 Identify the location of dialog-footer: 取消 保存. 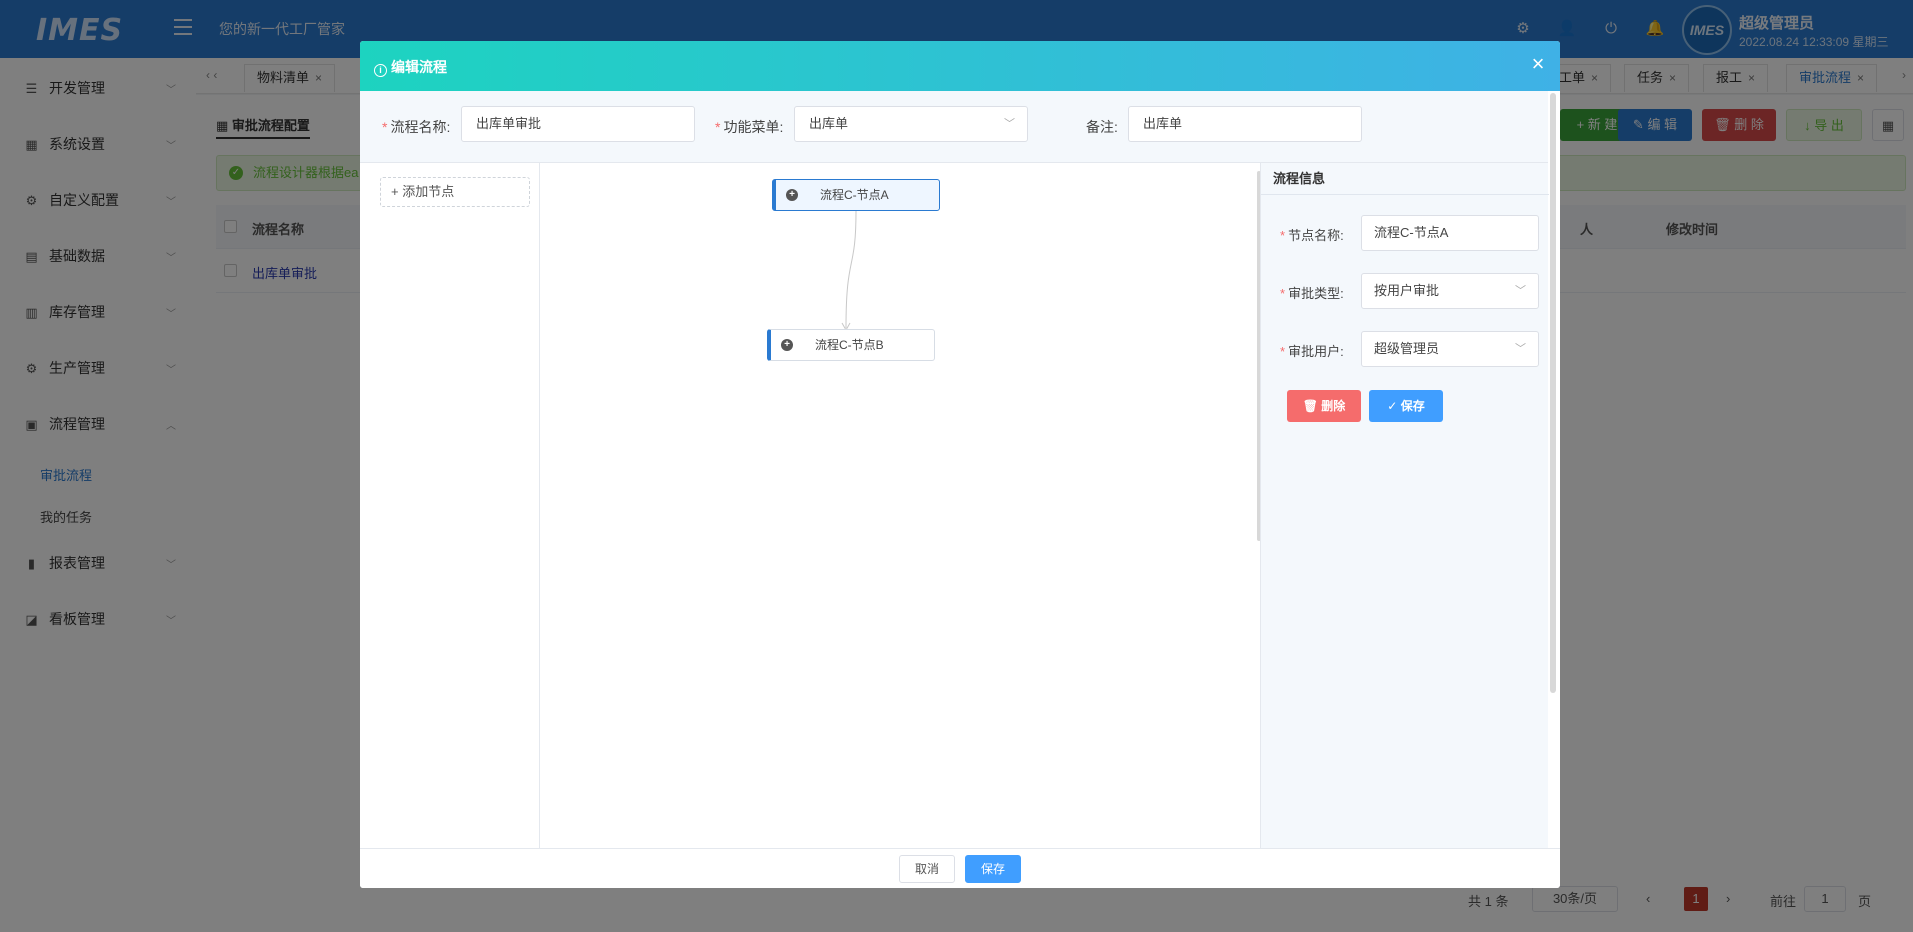
(960, 868).